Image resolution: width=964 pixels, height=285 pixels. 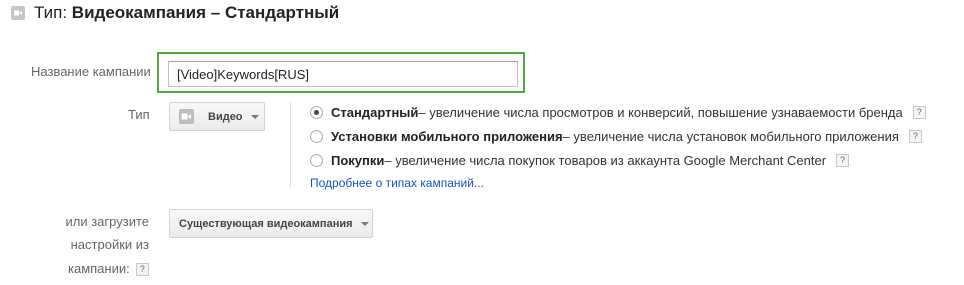 I want to click on load-settings-label-line3: кампании:, so click(x=99, y=268).